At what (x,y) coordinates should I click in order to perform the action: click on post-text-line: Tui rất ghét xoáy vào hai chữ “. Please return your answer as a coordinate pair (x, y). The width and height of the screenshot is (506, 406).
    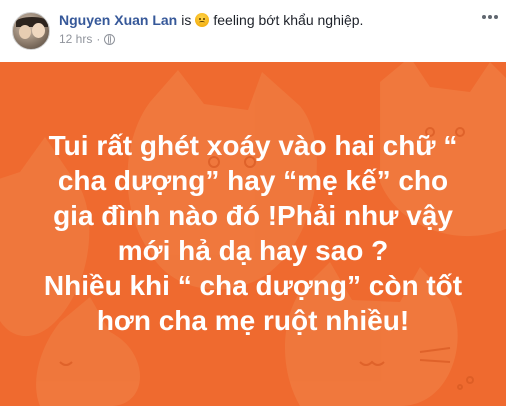
    Looking at the image, I should click on (253, 145).